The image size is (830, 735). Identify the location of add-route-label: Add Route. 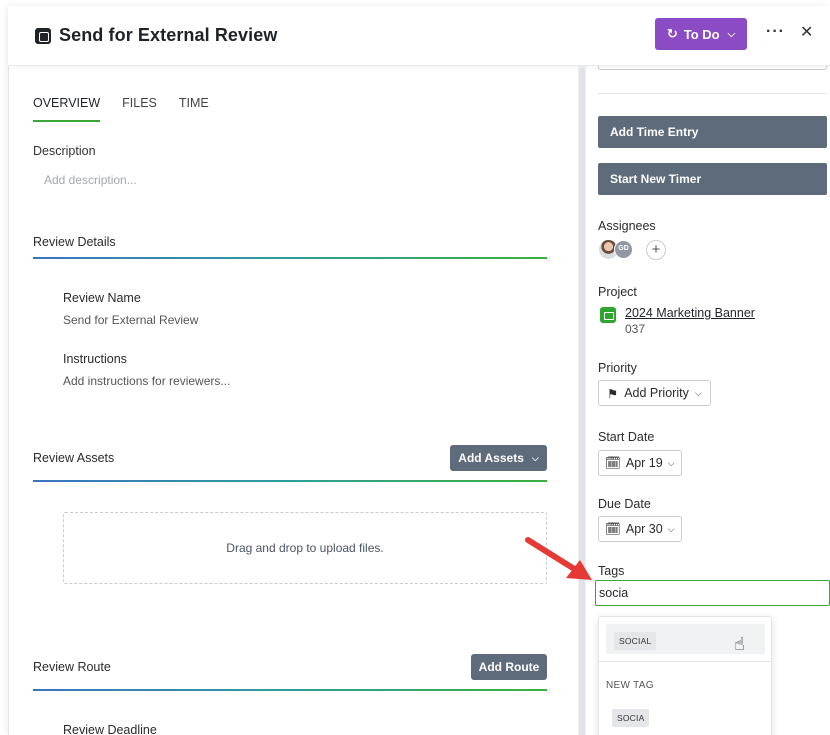
(509, 667).